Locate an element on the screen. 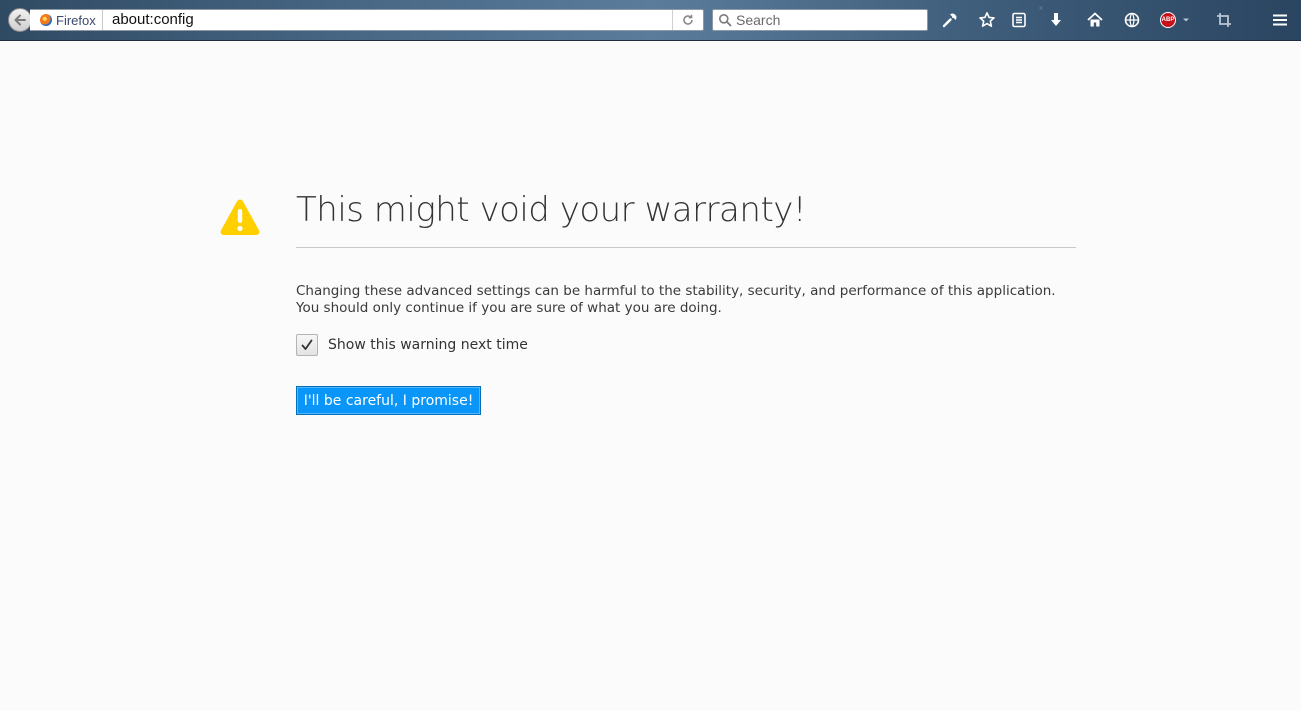 The image size is (1301, 711). tools-icon is located at coordinates (949, 20).